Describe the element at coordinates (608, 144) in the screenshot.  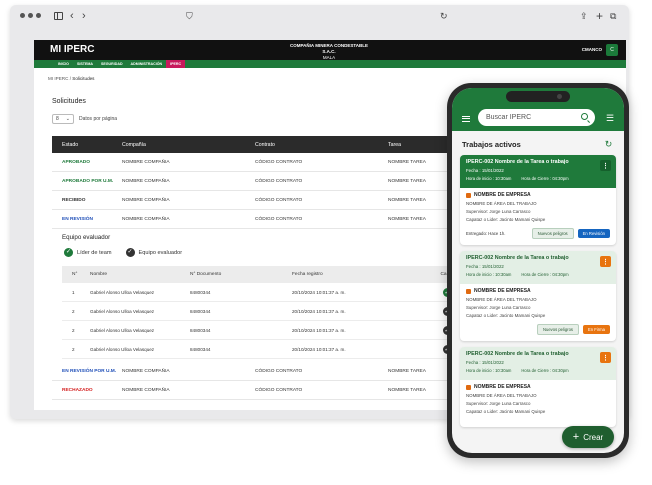
I see `refresh-icon: ↻` at that location.